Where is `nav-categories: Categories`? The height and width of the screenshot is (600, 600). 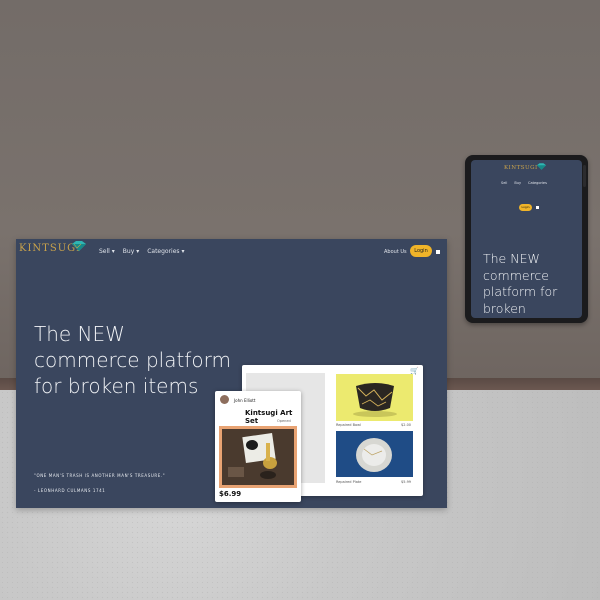
nav-categories: Categories is located at coordinates (537, 183).